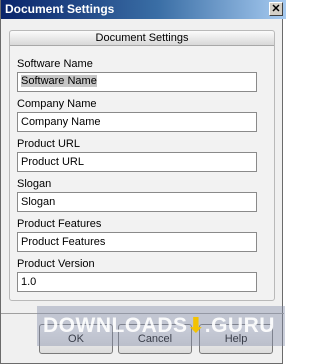 This screenshot has height=364, width=320. What do you see at coordinates (137, 122) in the screenshot?
I see `company-name-input` at bounding box center [137, 122].